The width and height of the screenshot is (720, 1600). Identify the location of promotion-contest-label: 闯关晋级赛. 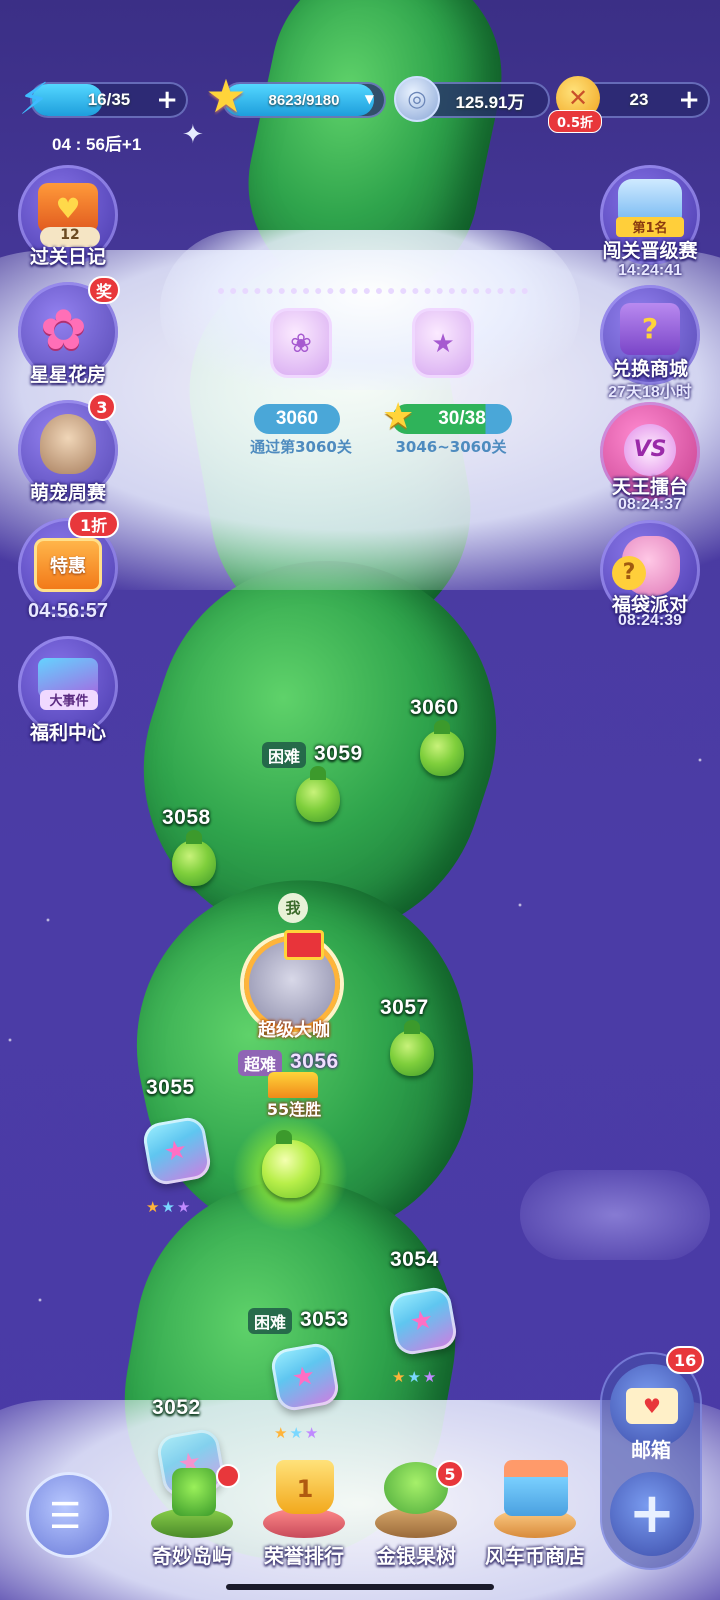
(650, 251).